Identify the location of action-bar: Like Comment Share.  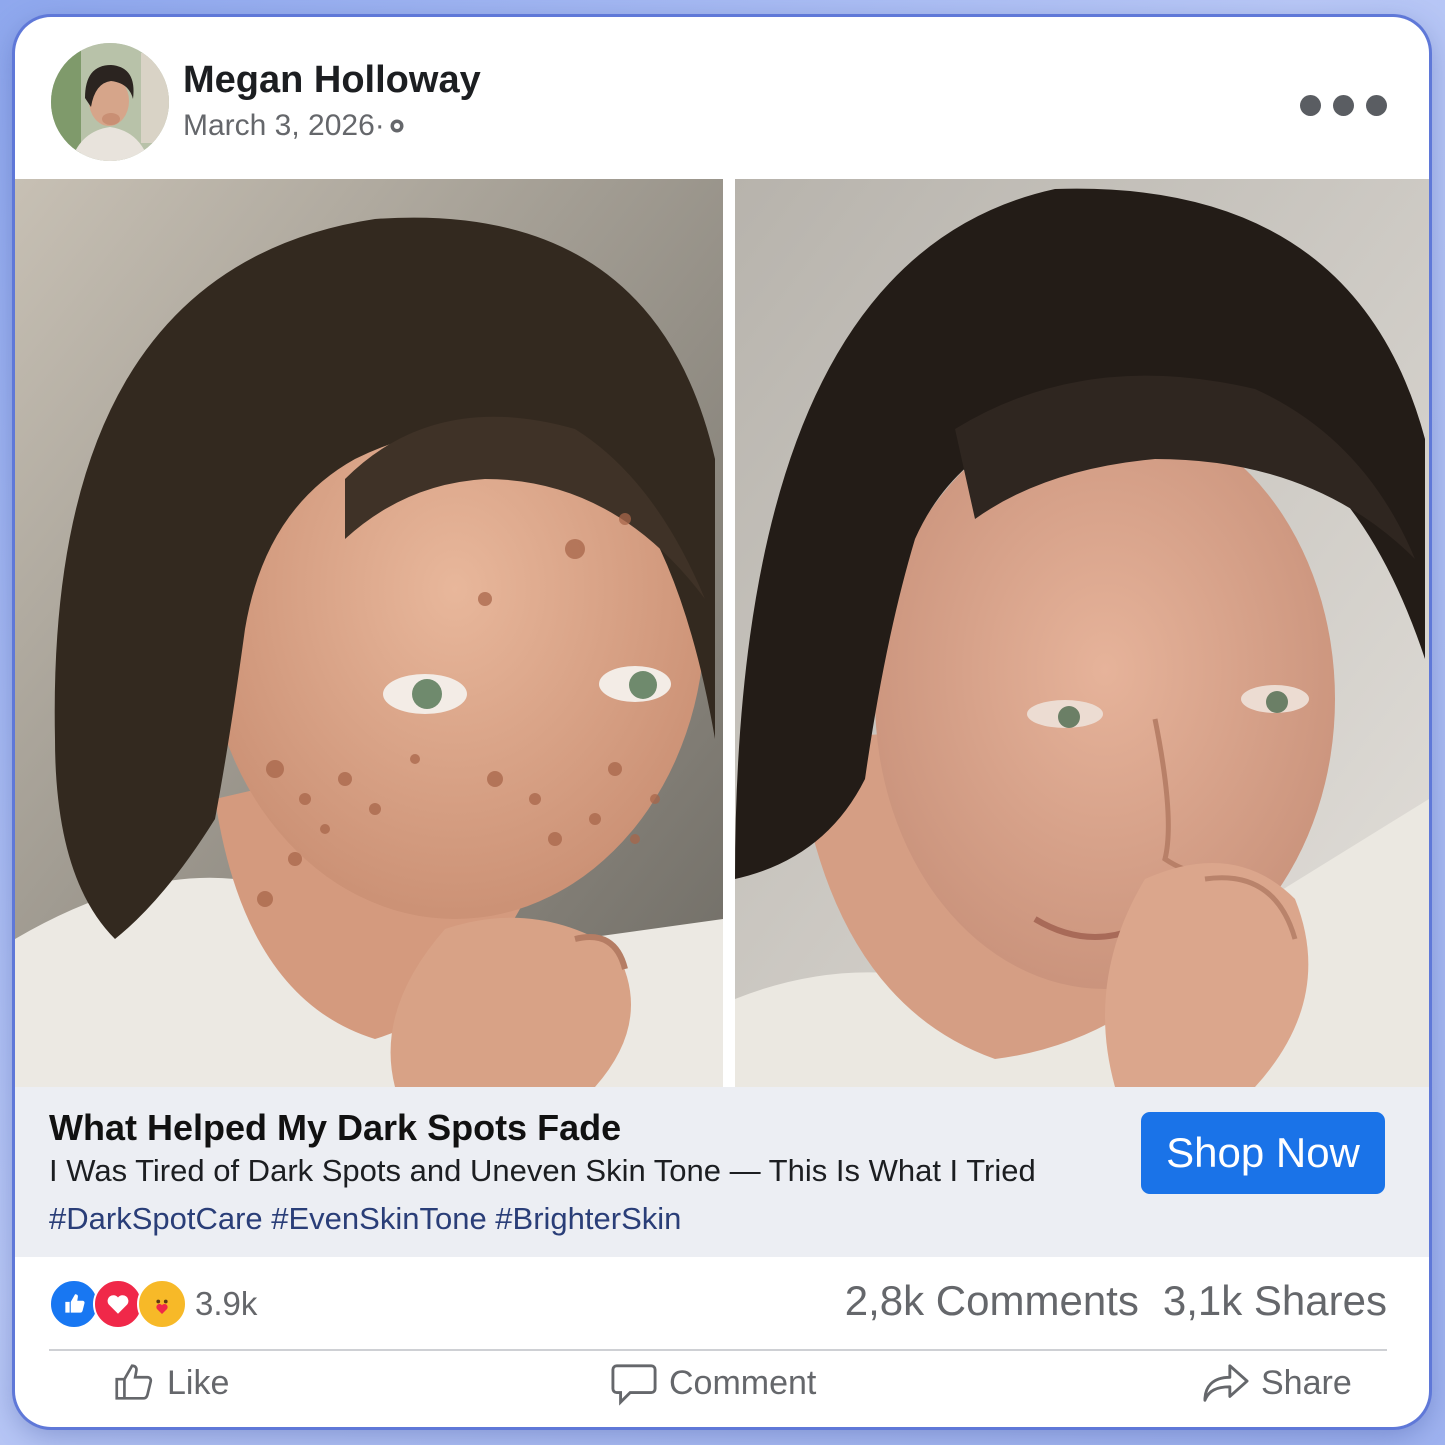
(722, 1389).